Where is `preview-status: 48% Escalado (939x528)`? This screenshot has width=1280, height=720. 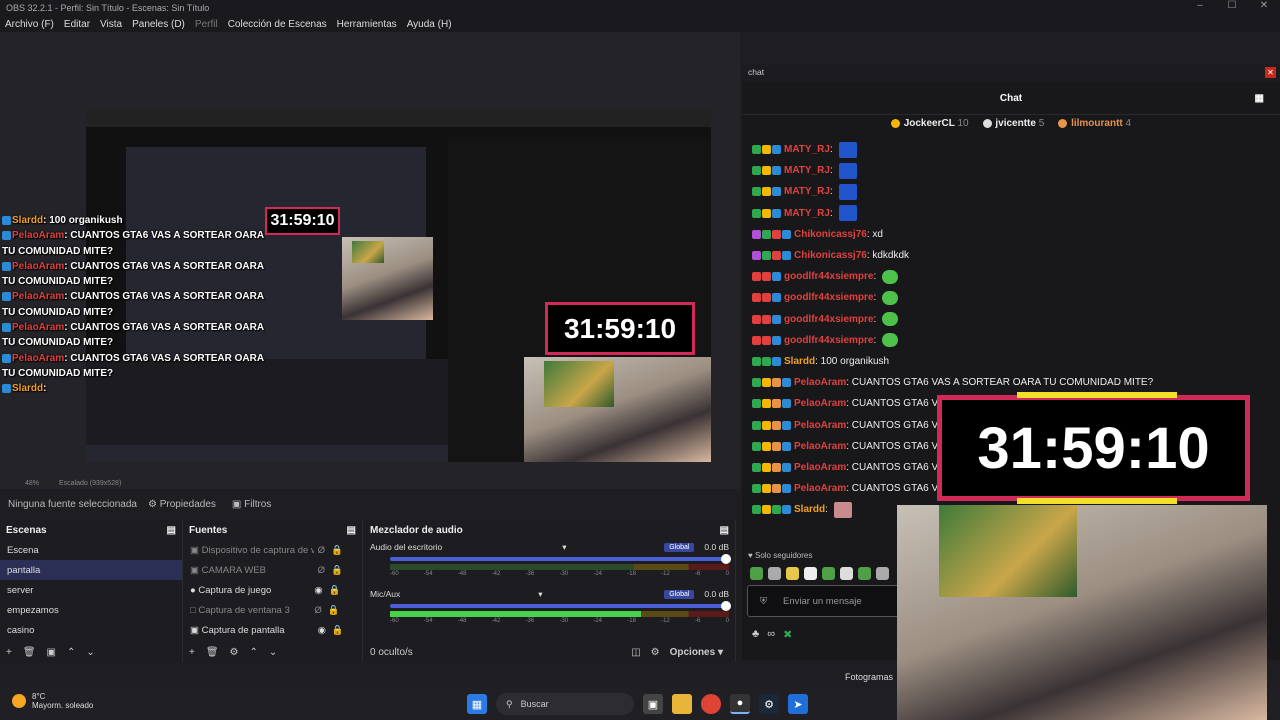
preview-status: 48% Escalado (939x528) is located at coordinates (370, 483).